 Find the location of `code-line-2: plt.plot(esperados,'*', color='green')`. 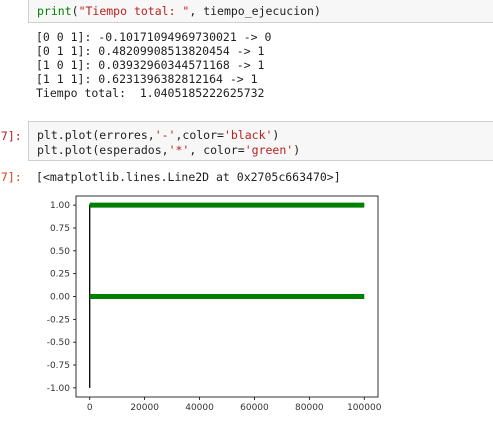

code-line-2: plt.plot(esperados,'*', color='green') is located at coordinates (169, 150).